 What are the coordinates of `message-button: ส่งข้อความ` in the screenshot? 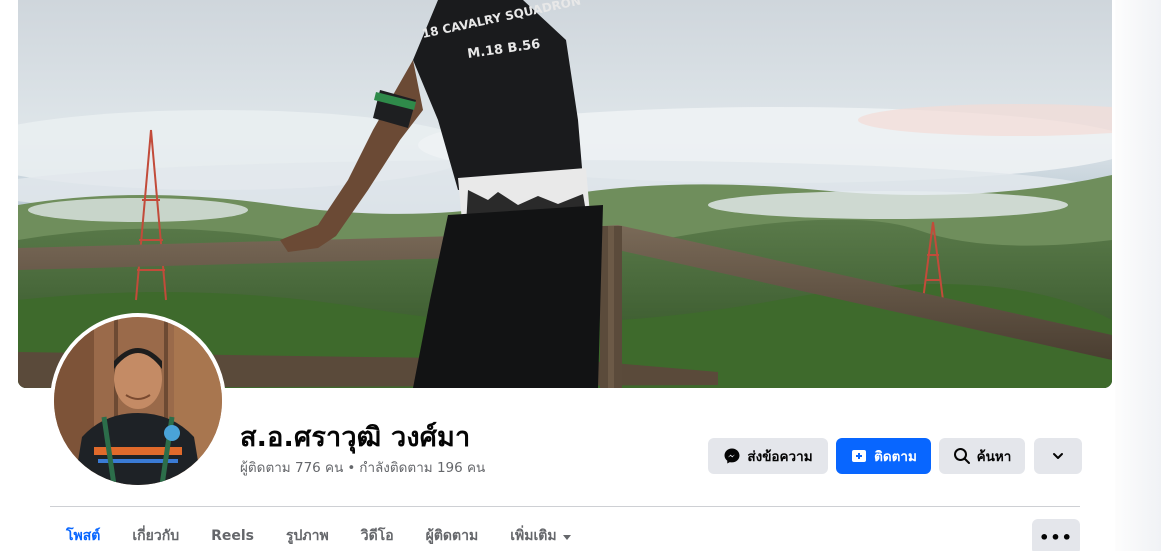 It's located at (768, 456).